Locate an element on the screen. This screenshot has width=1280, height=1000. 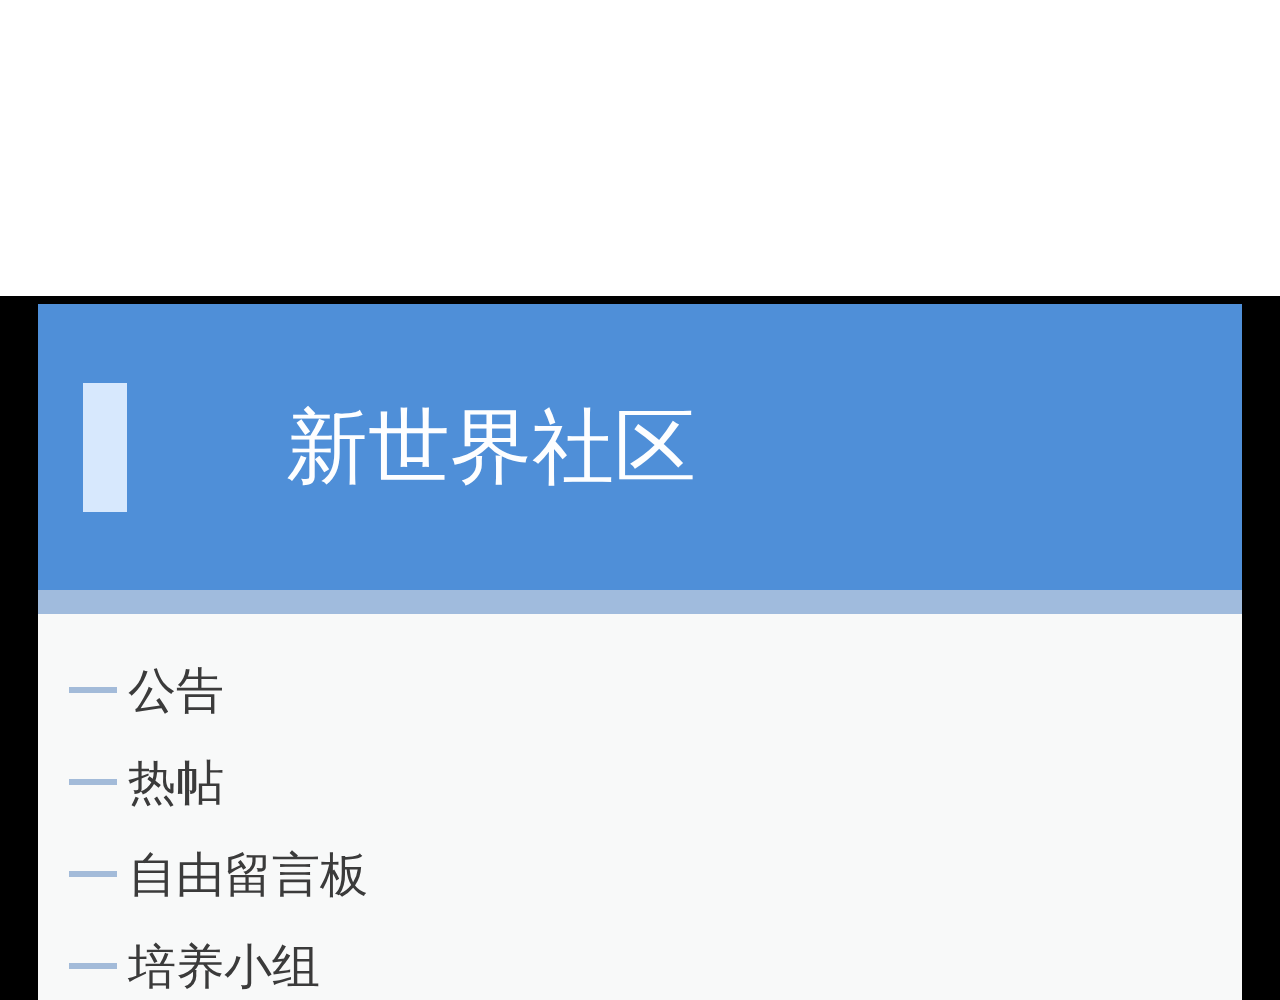
header-title: 新世界社区 is located at coordinates (491, 447).